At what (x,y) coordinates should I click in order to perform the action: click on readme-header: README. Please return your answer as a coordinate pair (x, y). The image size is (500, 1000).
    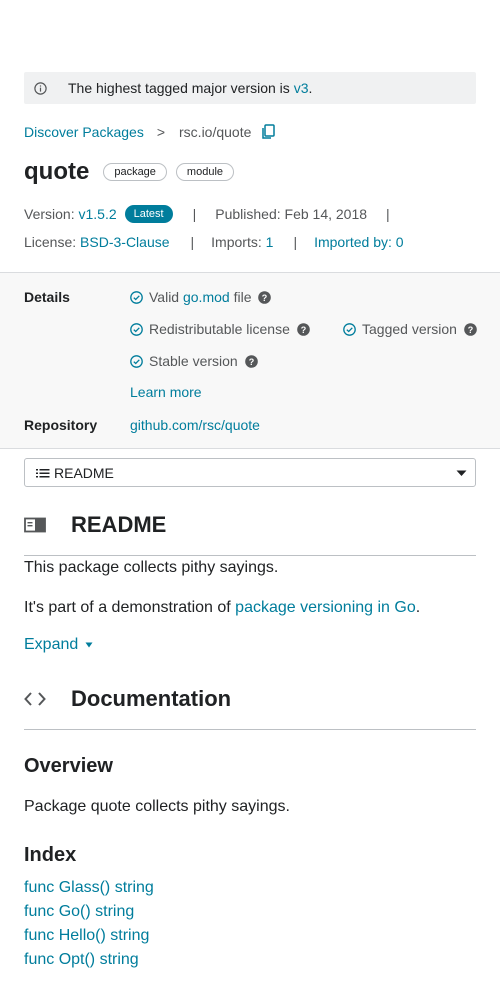
    Looking at the image, I should click on (95, 525).